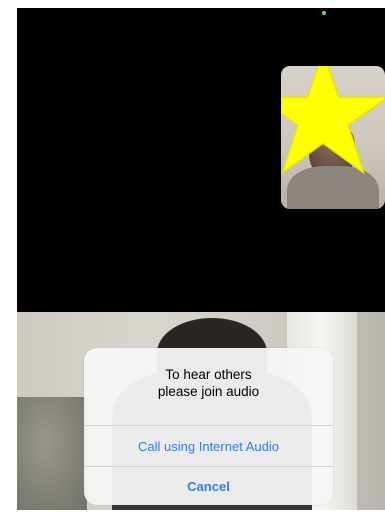 The height and width of the screenshot is (518, 385). Describe the element at coordinates (333, 120) in the screenshot. I see `star-icon` at that location.